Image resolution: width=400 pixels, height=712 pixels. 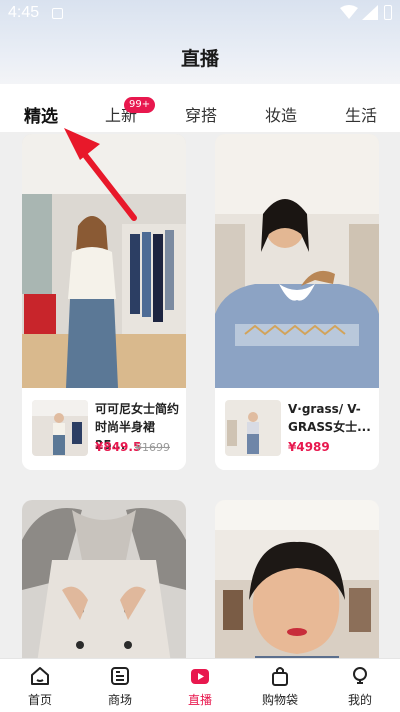 What do you see at coordinates (24, 12) in the screenshot?
I see `status-time: 4:45` at bounding box center [24, 12].